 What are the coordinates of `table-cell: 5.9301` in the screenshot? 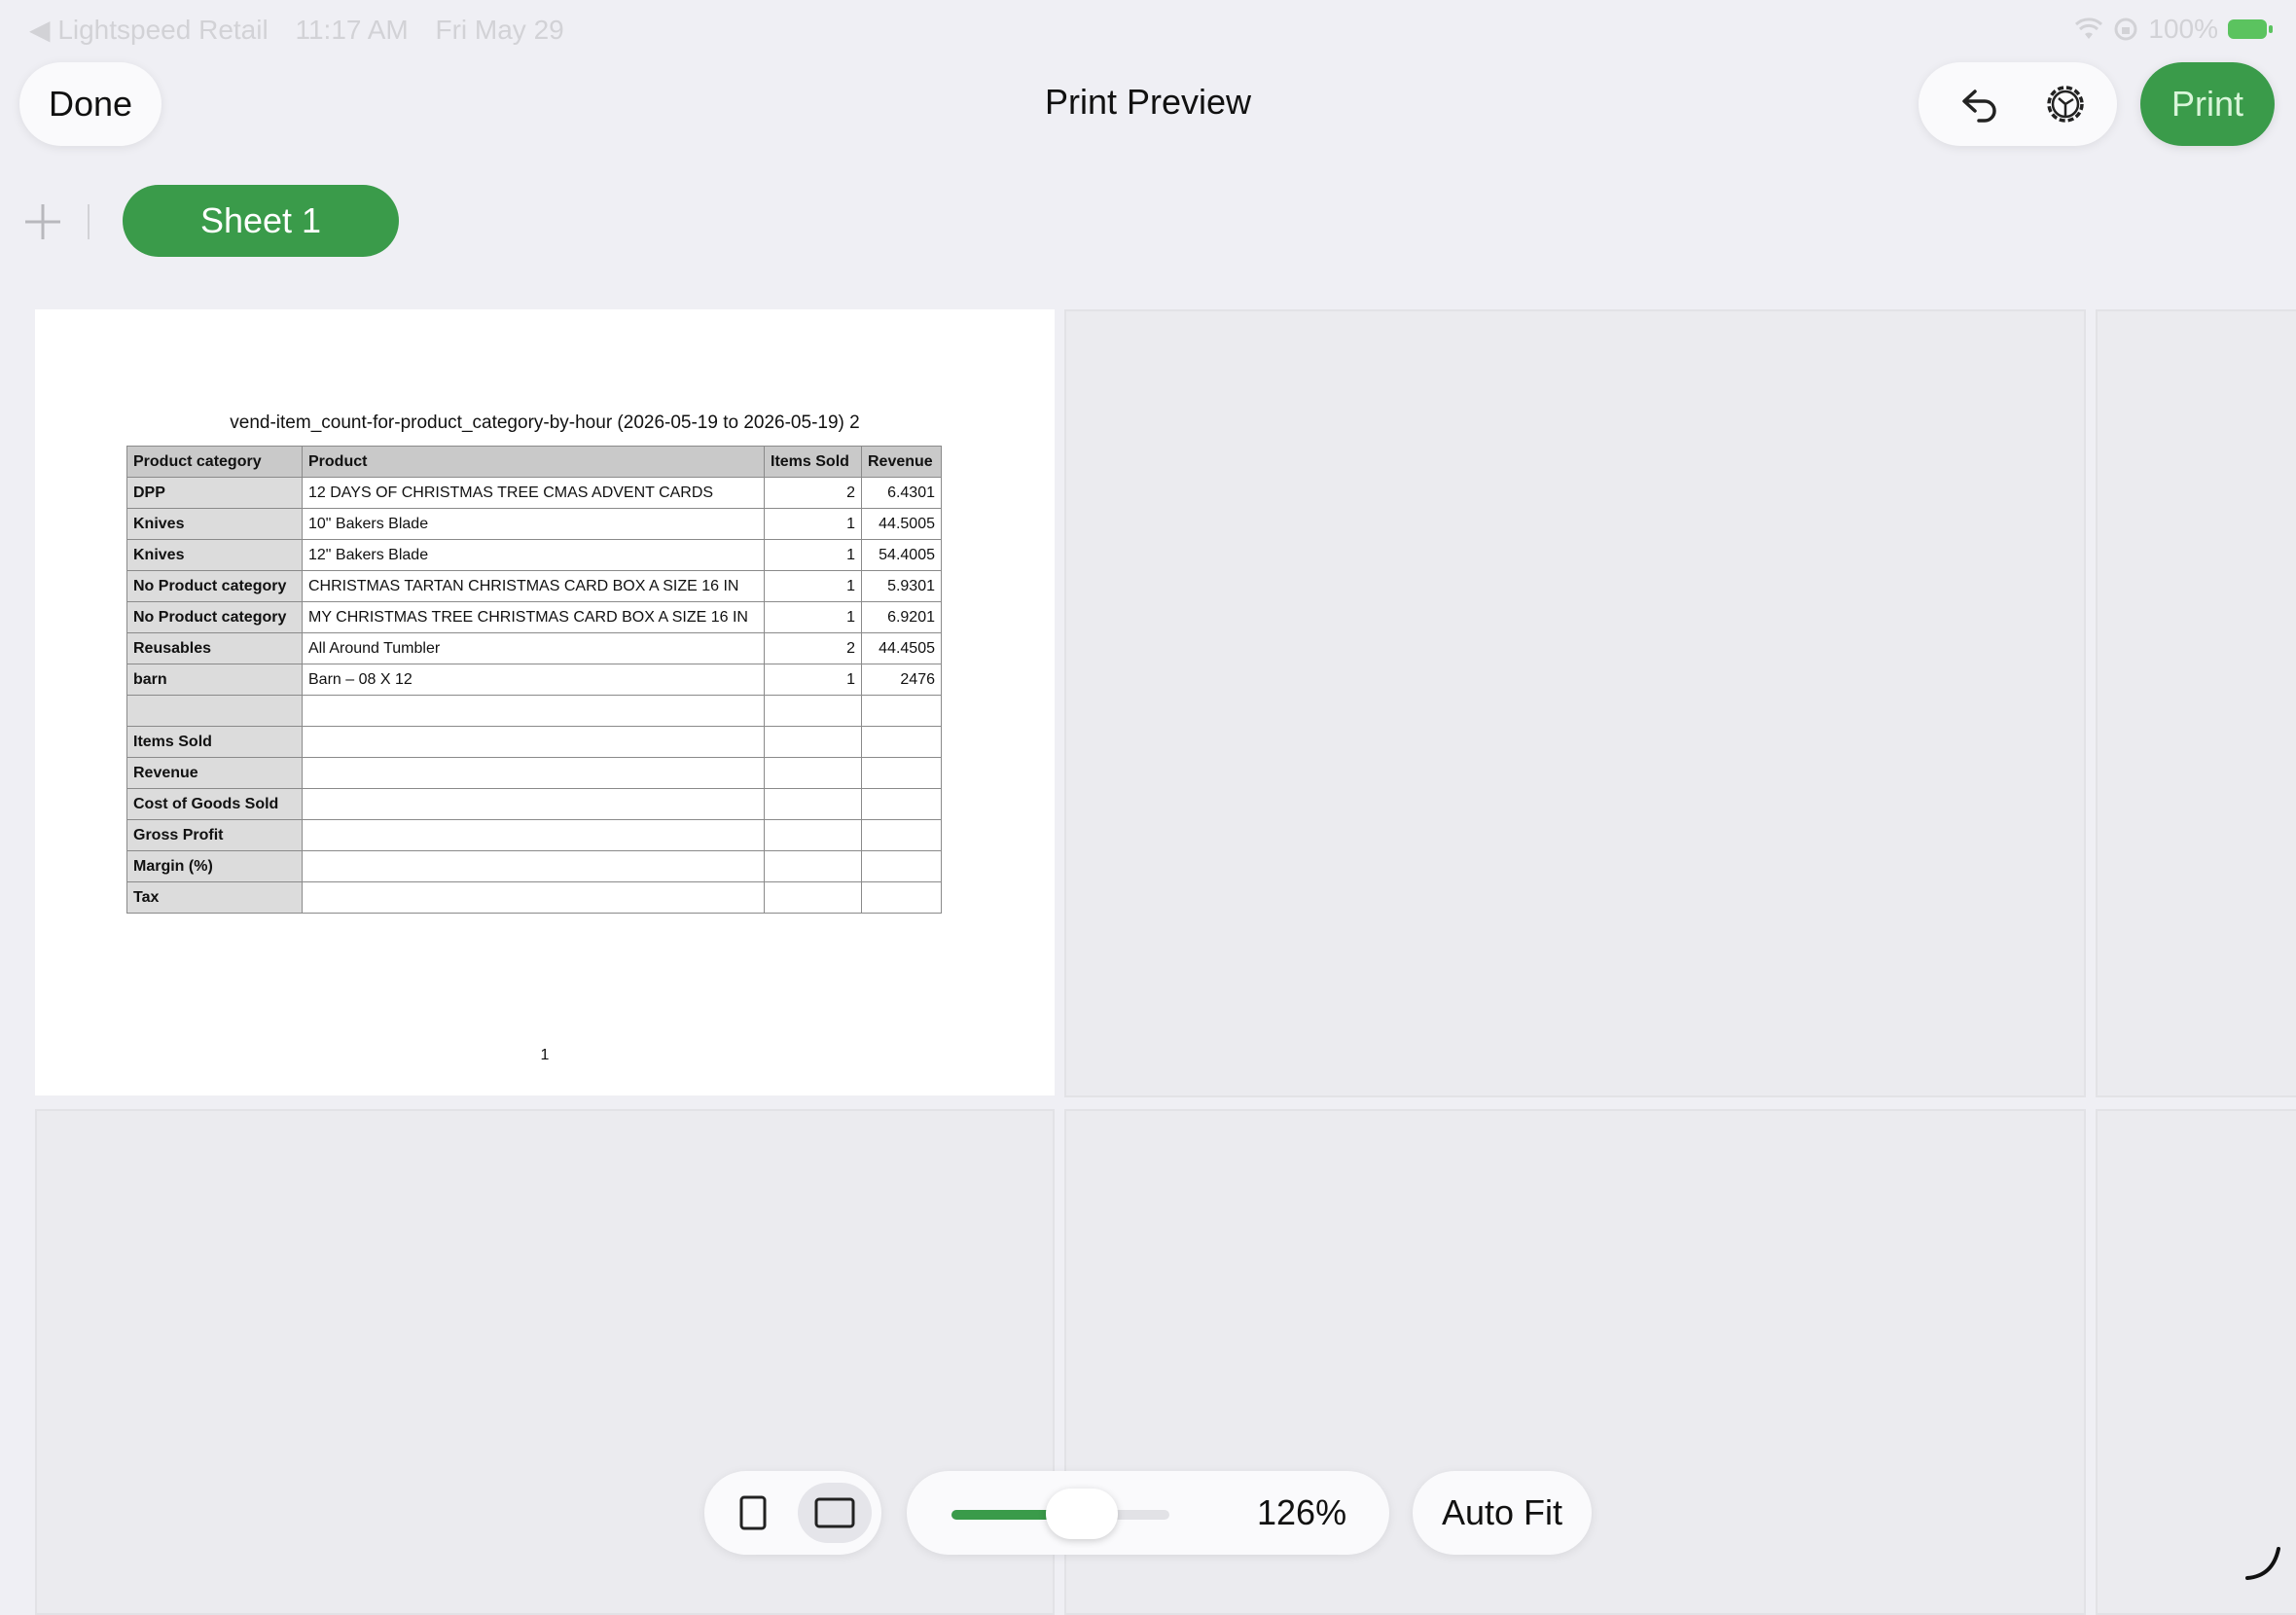 It's located at (901, 586).